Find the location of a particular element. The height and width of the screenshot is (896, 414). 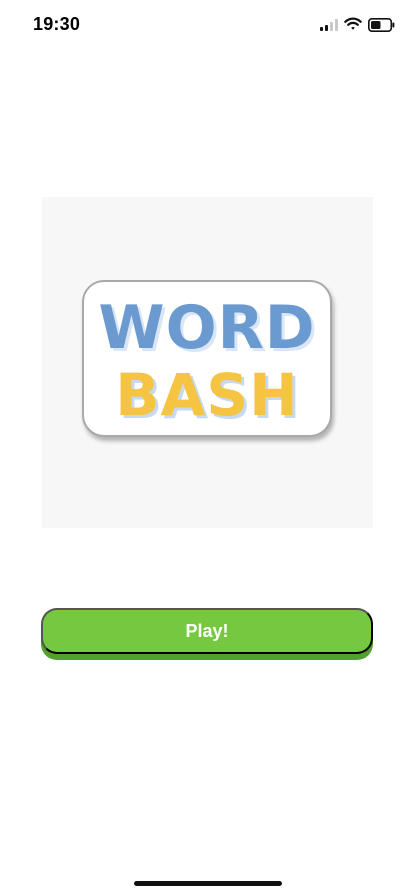

wifi-icon is located at coordinates (353, 23).